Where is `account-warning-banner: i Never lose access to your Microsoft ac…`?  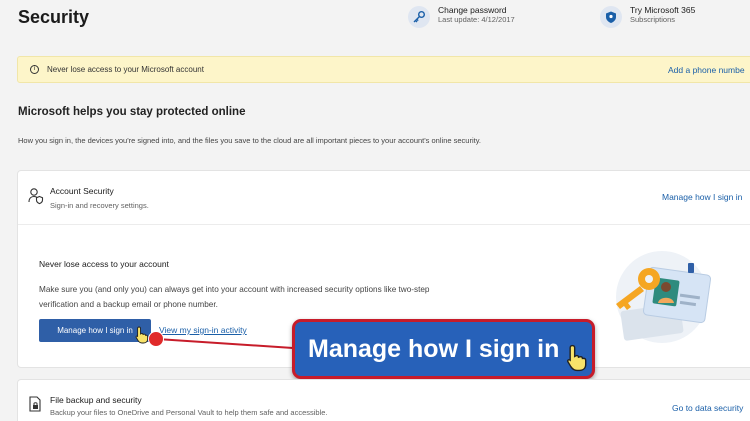
account-warning-banner: i Never lose access to your Microsoft ac… is located at coordinates (383, 69).